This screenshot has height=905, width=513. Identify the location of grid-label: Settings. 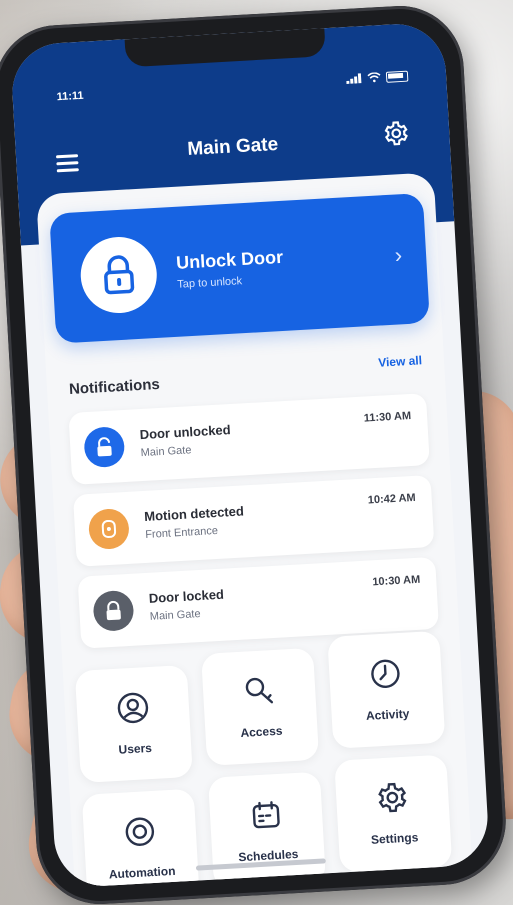
(394, 838).